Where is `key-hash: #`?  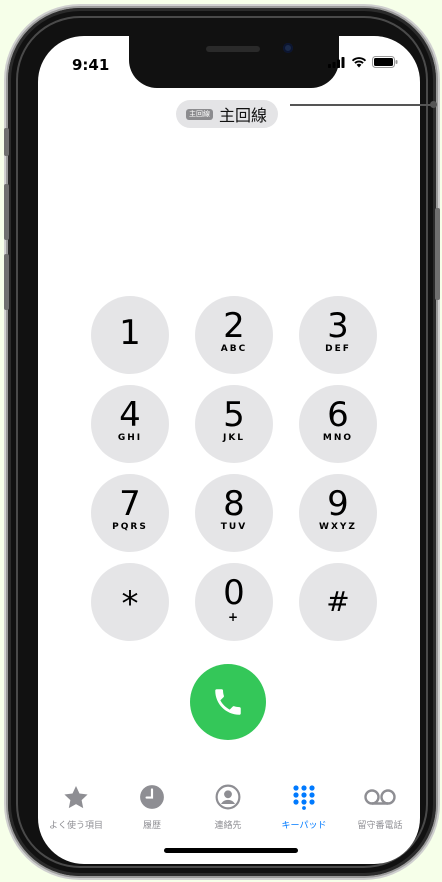 key-hash: # is located at coordinates (338, 602).